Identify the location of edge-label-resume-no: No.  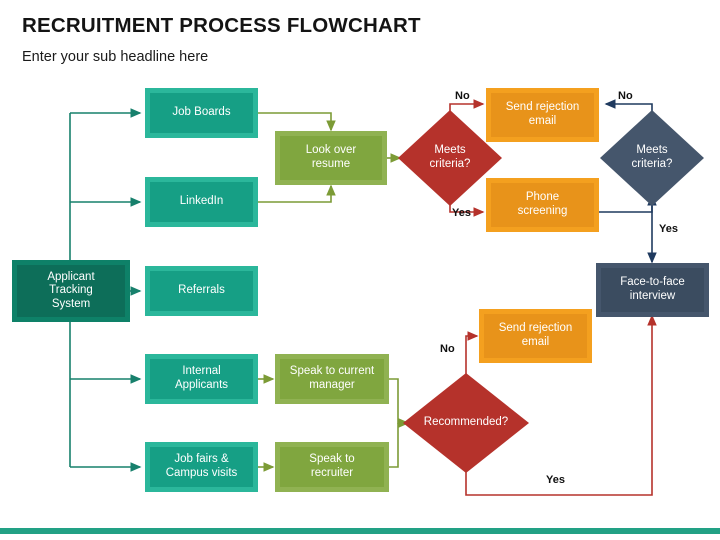
(462, 96).